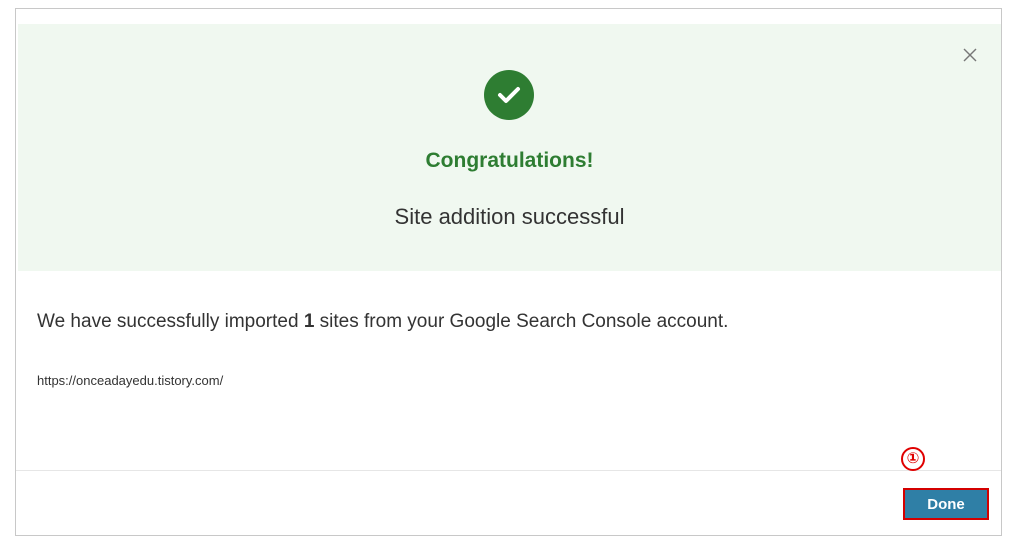 This screenshot has width=1011, height=551. I want to click on imported-site-count: 1, so click(309, 321).